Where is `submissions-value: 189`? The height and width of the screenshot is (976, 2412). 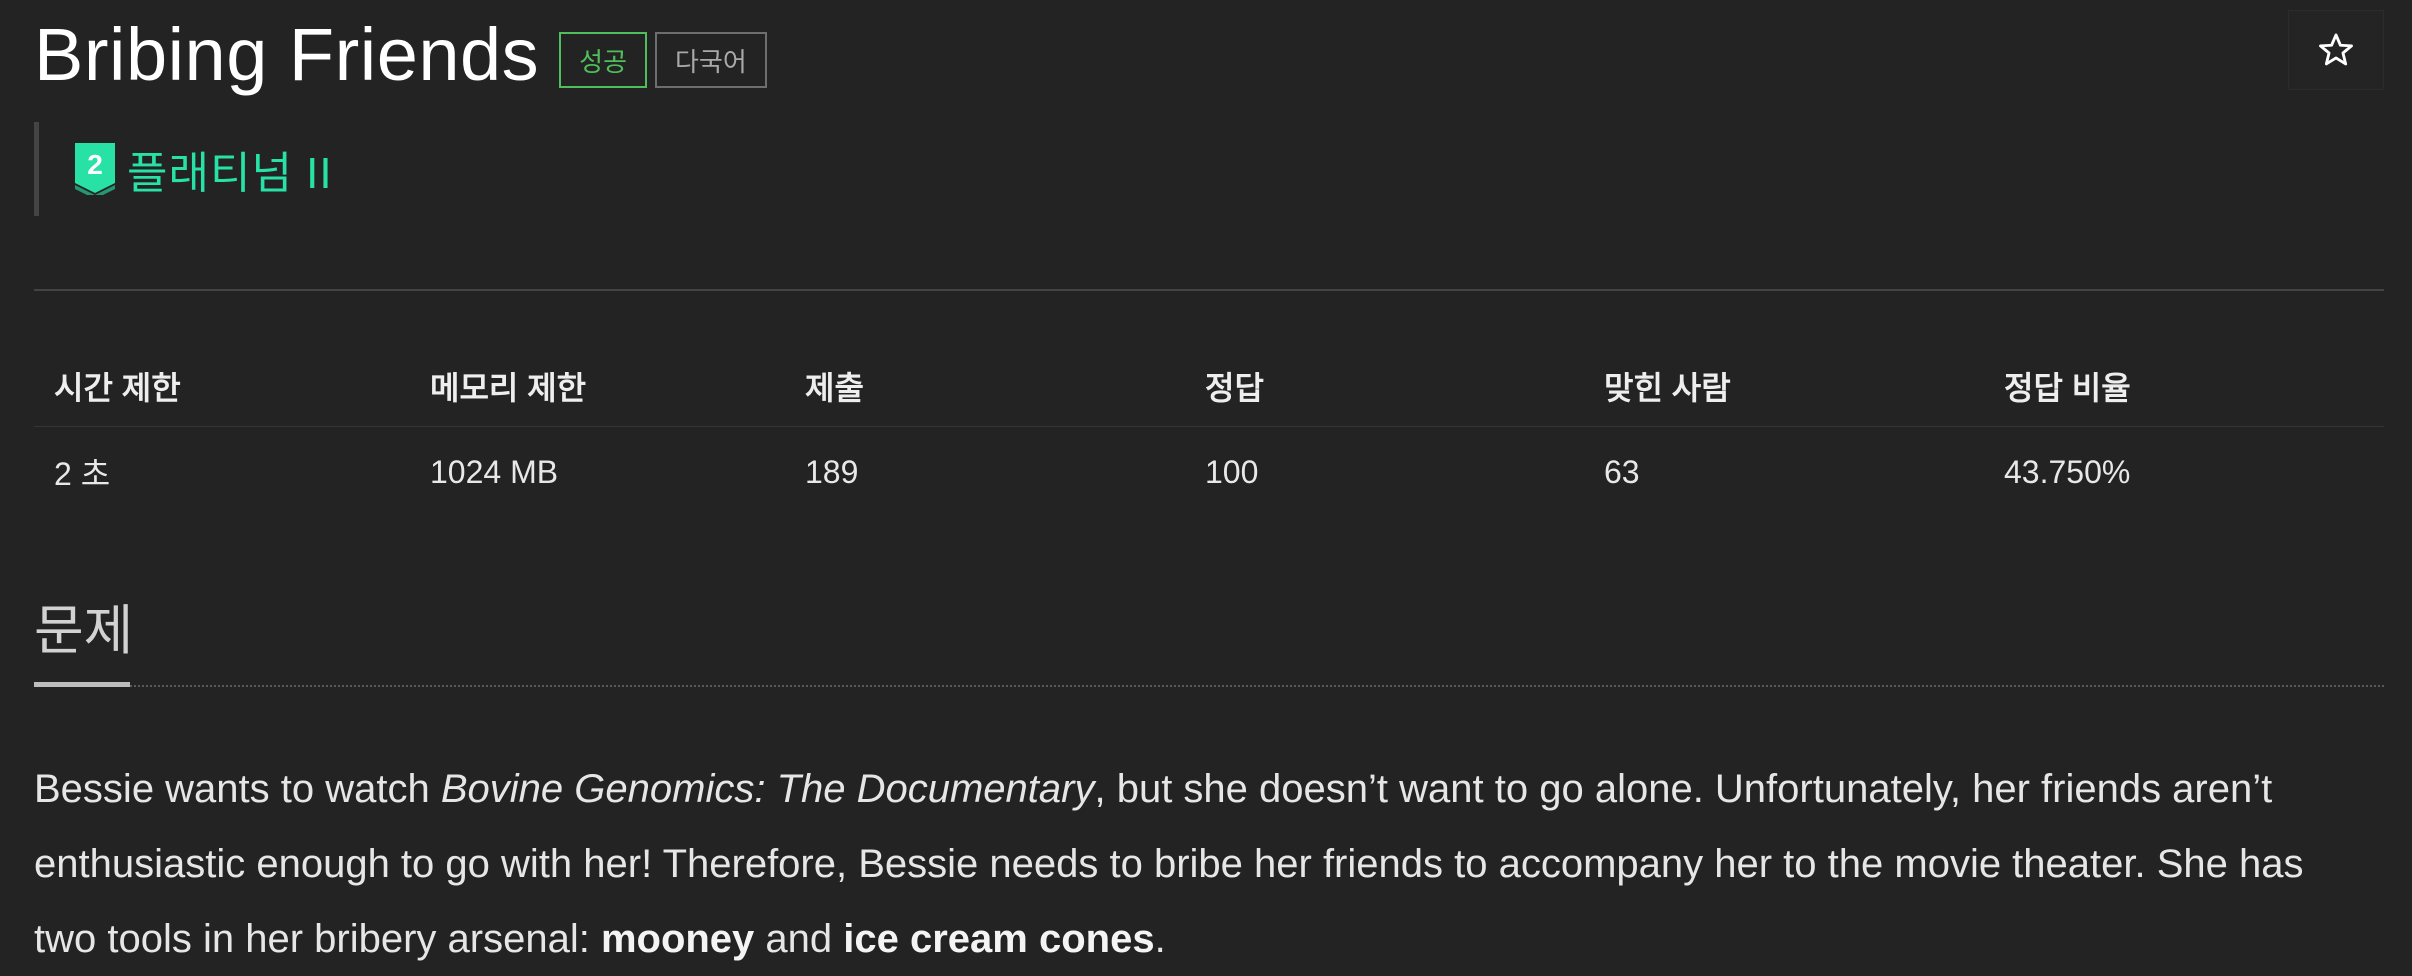
submissions-value: 189 is located at coordinates (832, 471).